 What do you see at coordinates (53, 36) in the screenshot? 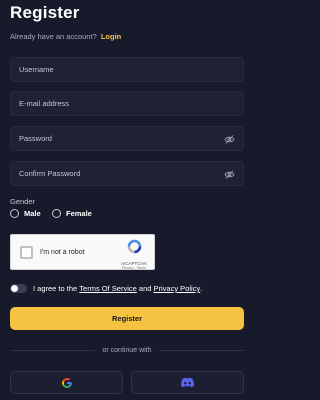
I see `login-prompt-text: Already have an account?` at bounding box center [53, 36].